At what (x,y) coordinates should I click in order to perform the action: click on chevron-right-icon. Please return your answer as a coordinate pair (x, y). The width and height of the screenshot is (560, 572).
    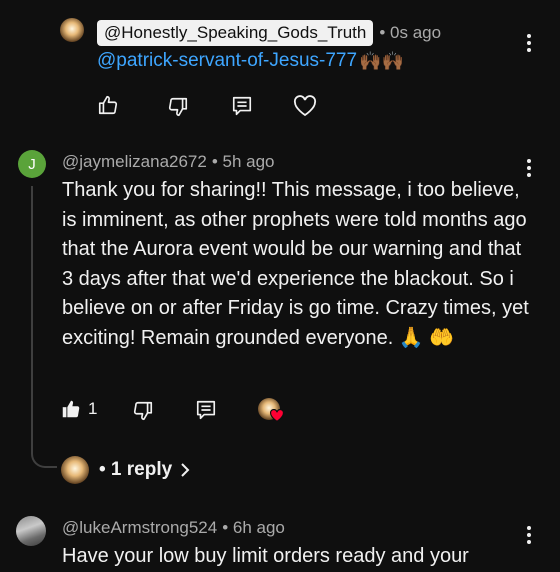
    Looking at the image, I should click on (185, 470).